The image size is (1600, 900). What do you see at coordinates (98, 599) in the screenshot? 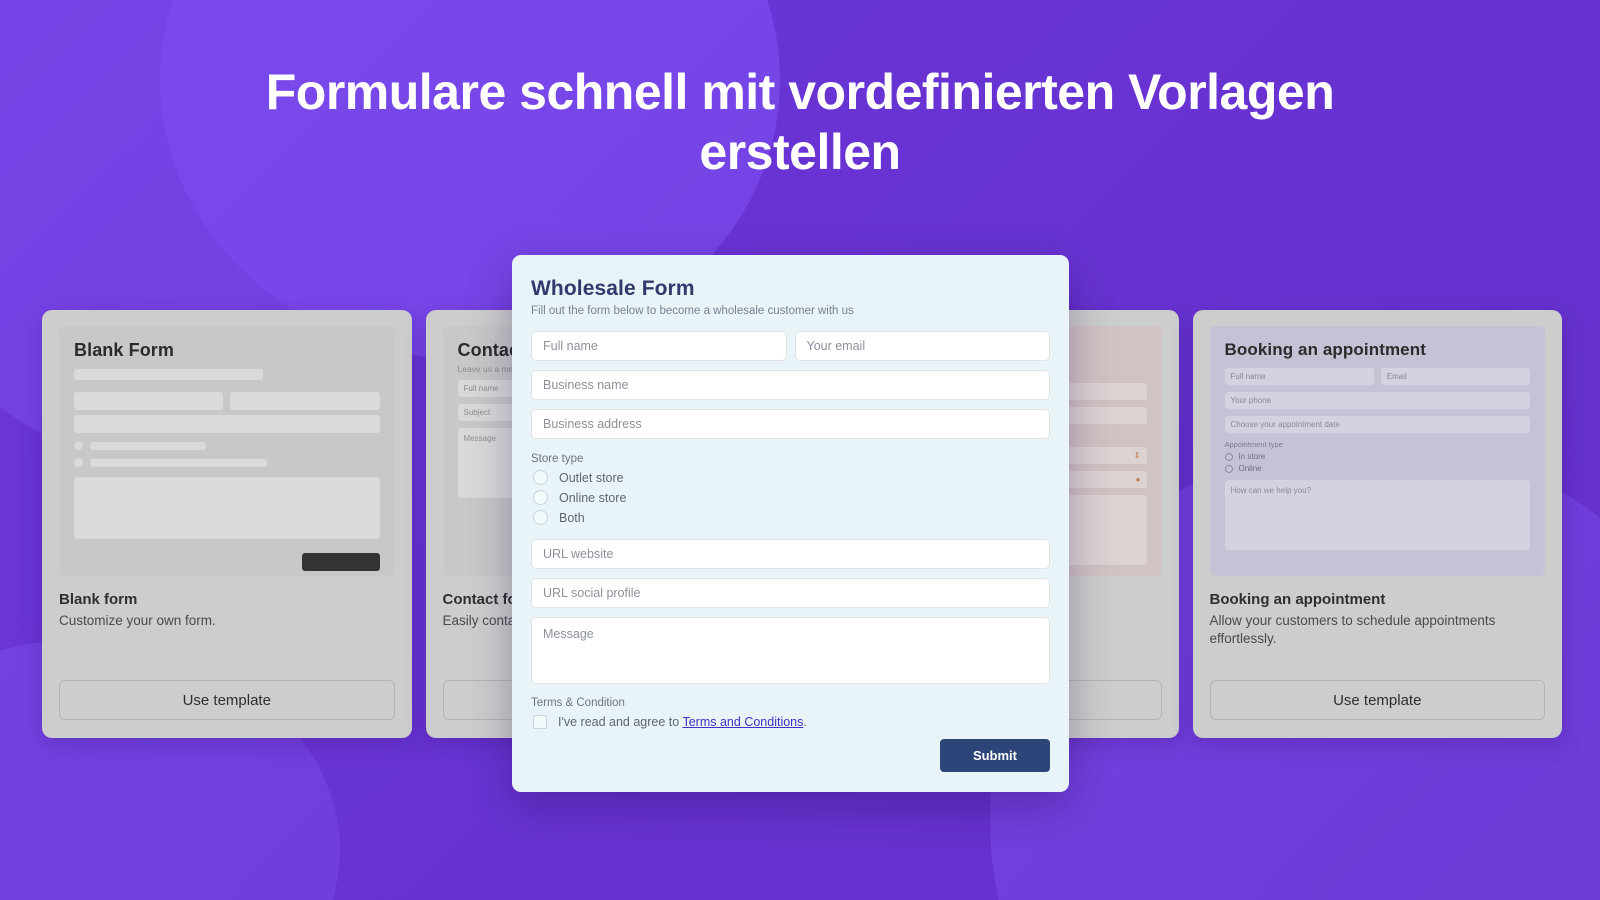
I see `card-title: Blank form` at bounding box center [98, 599].